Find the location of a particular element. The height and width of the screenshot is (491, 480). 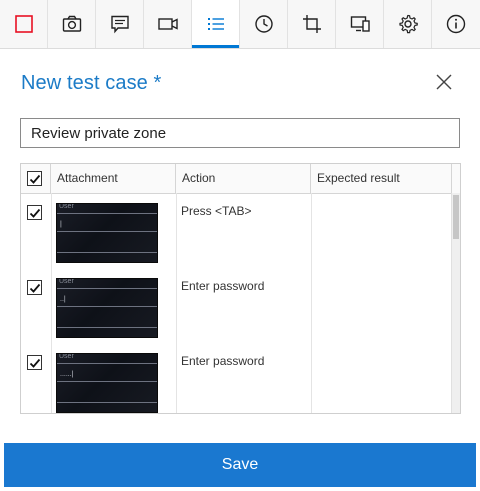

close-icon is located at coordinates (444, 82).